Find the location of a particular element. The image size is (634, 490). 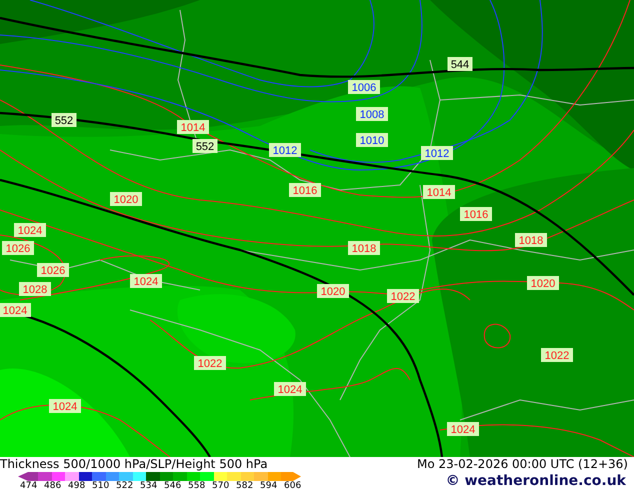

credit-link: © weatheronline.co.uk is located at coordinates (536, 481).